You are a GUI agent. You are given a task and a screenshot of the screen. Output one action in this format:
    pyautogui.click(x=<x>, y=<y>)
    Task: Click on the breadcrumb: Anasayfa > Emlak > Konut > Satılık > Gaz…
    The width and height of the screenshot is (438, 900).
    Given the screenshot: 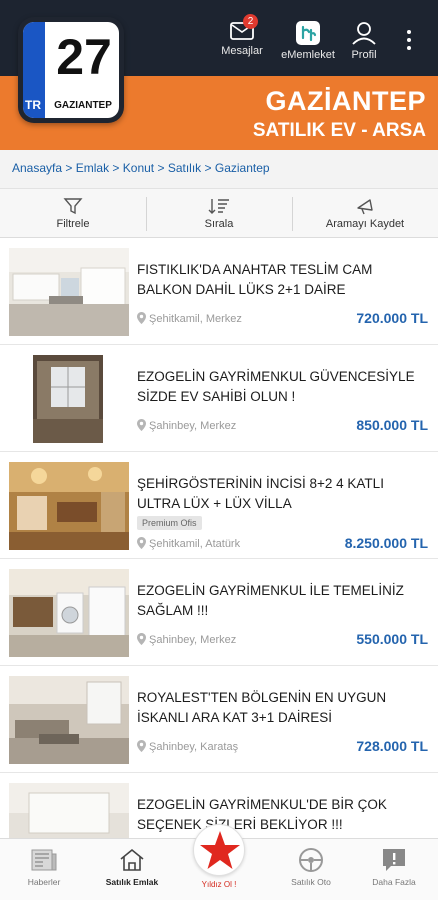 What is the action you would take?
    pyautogui.click(x=219, y=169)
    